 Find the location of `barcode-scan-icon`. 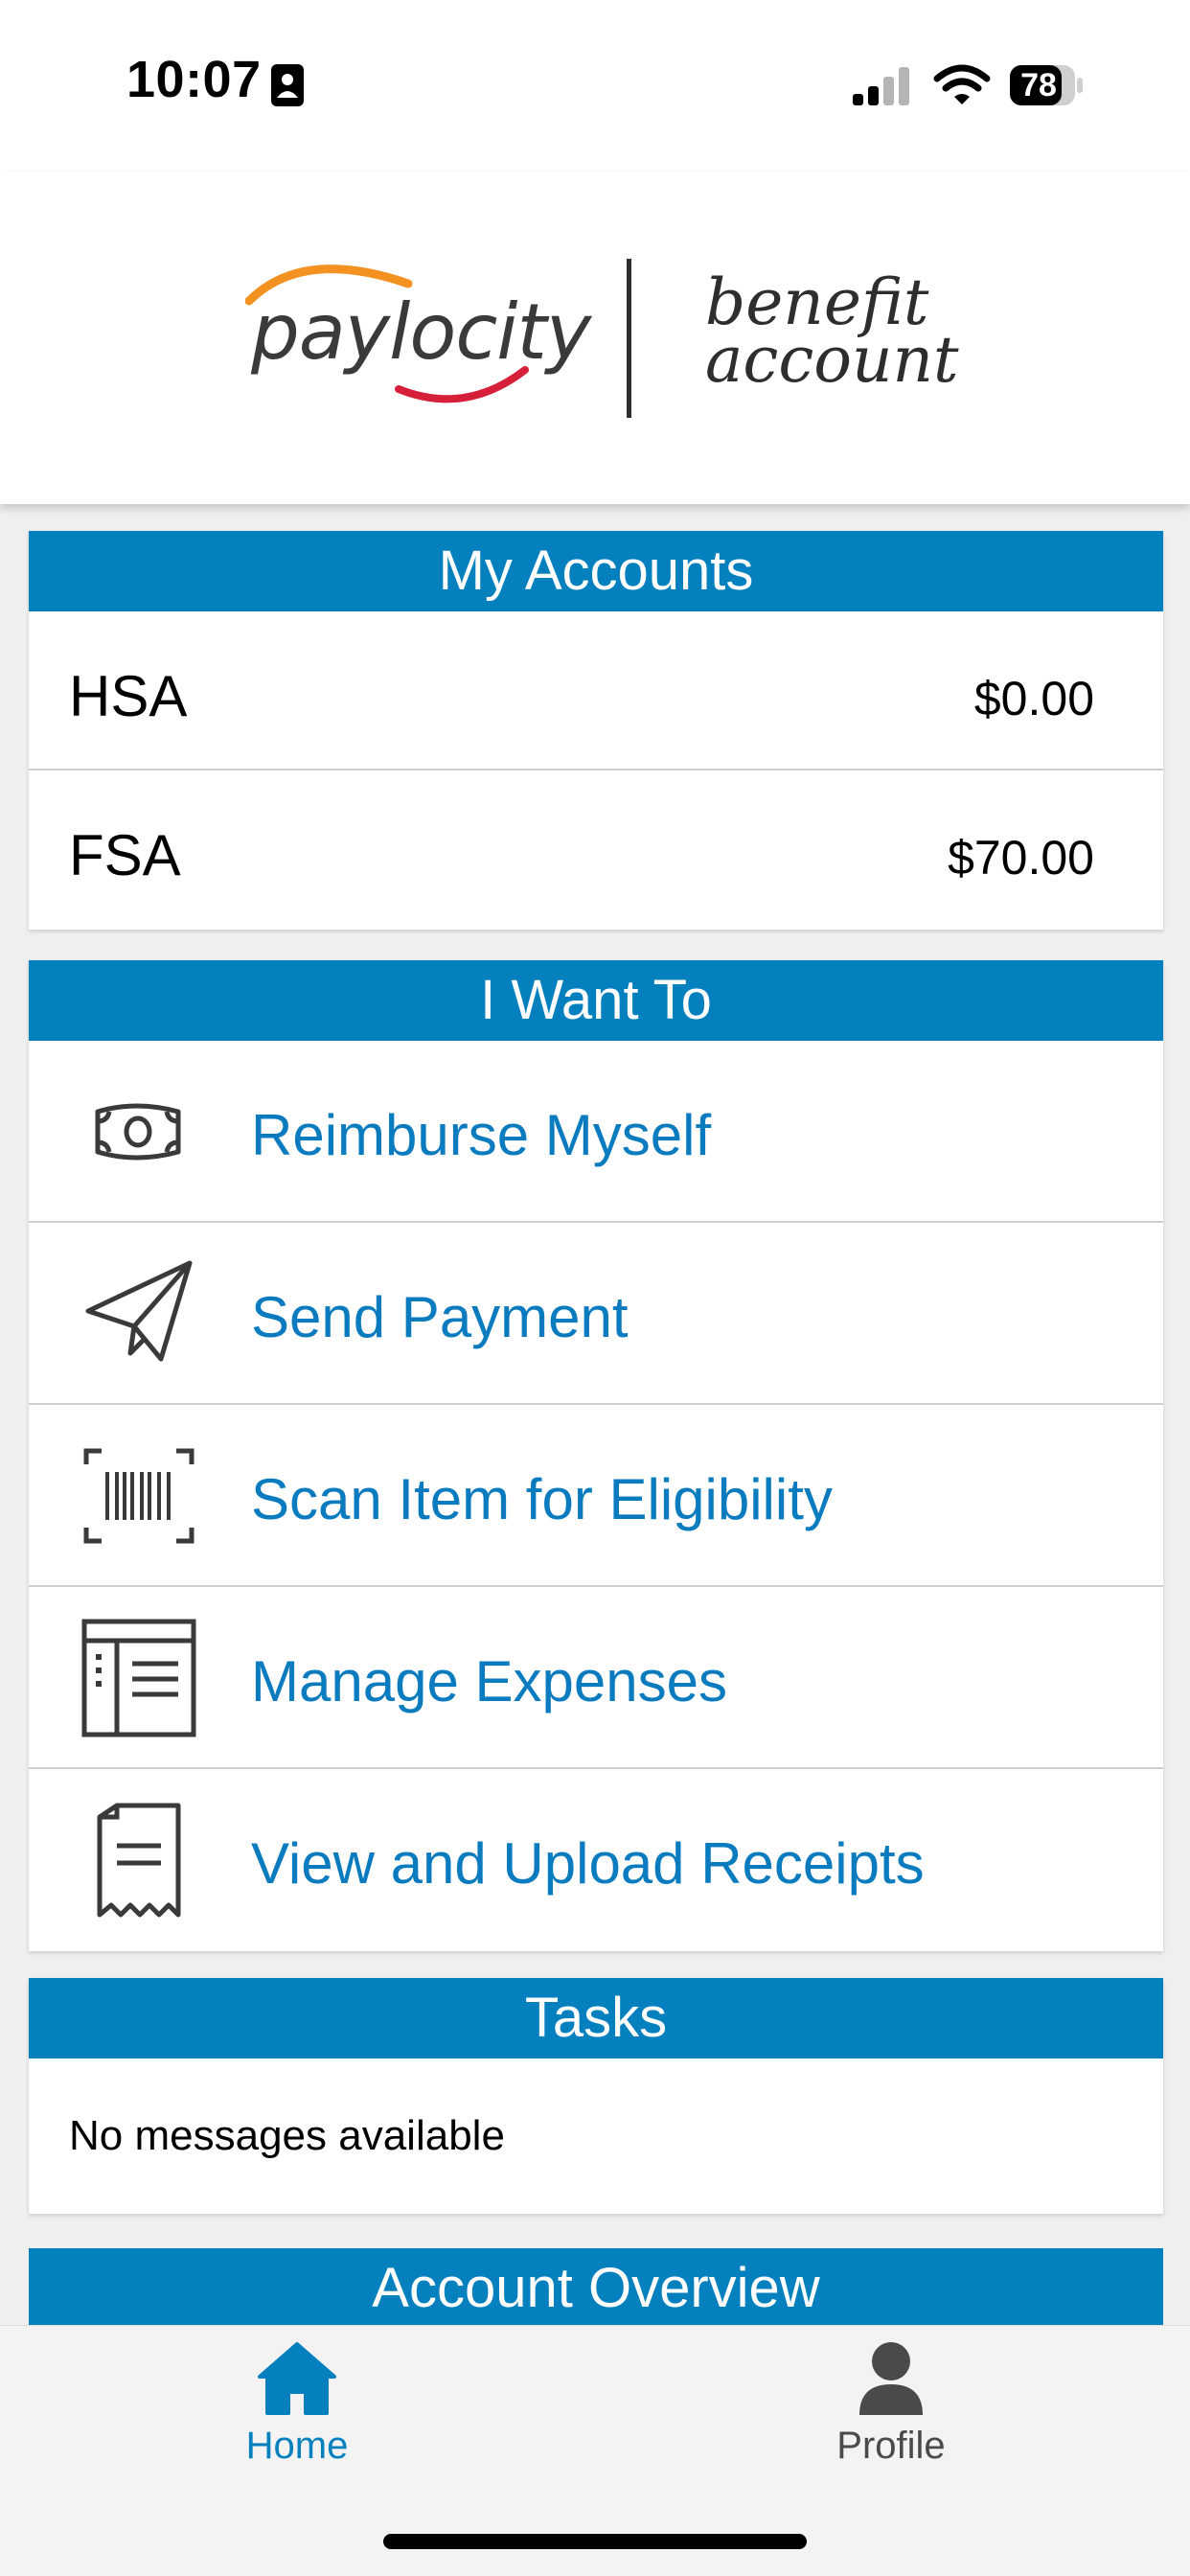

barcode-scan-icon is located at coordinates (139, 1496).